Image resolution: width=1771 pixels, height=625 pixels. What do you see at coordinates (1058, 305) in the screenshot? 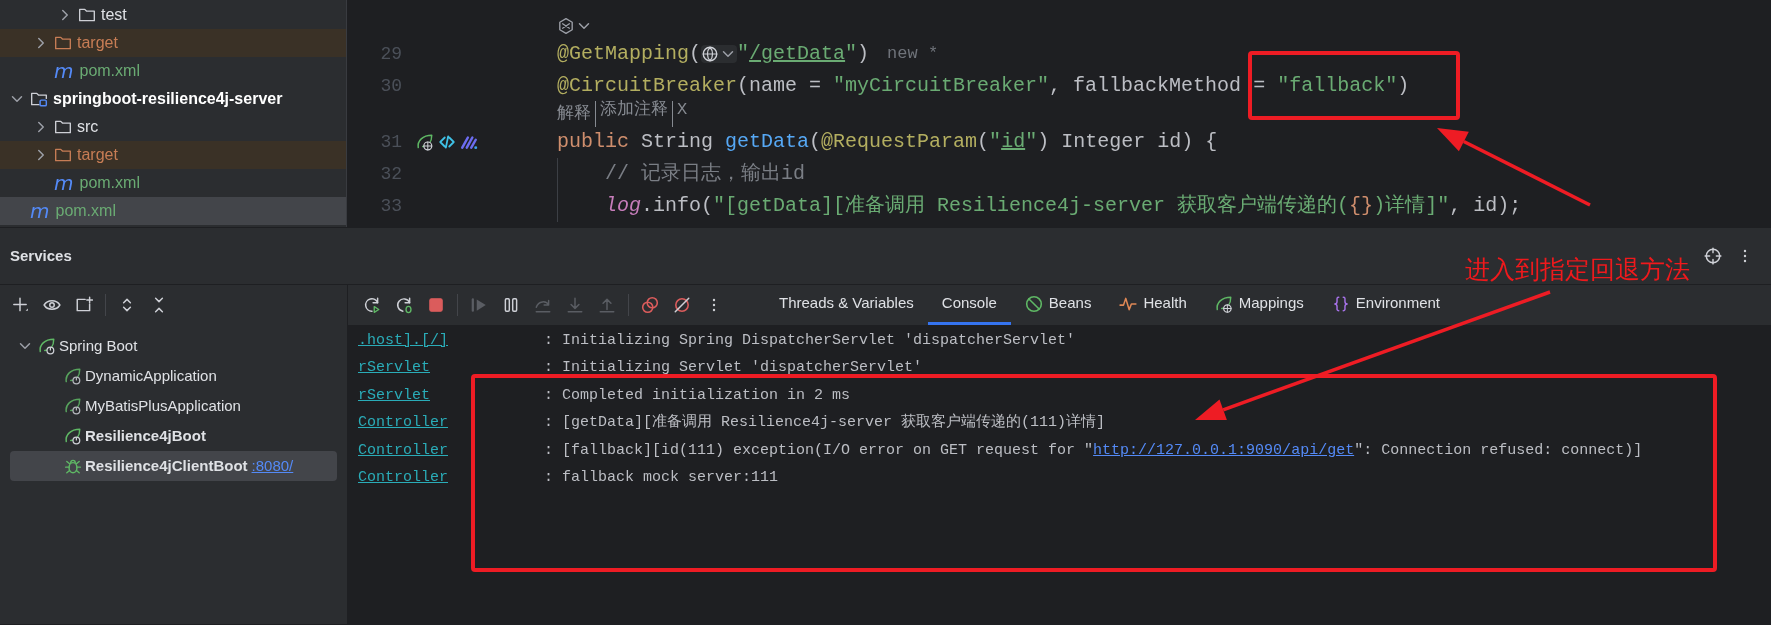
I see `tab: Beans` at bounding box center [1058, 305].